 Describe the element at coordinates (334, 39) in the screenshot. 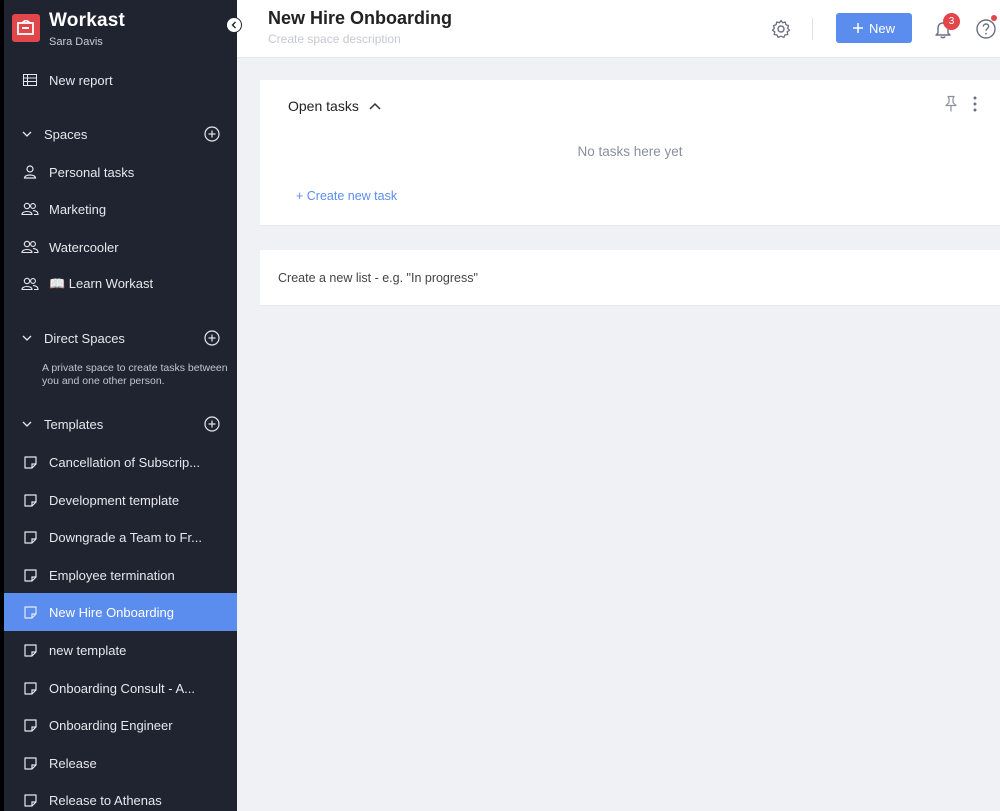

I see `space-description-input: Create space description` at that location.